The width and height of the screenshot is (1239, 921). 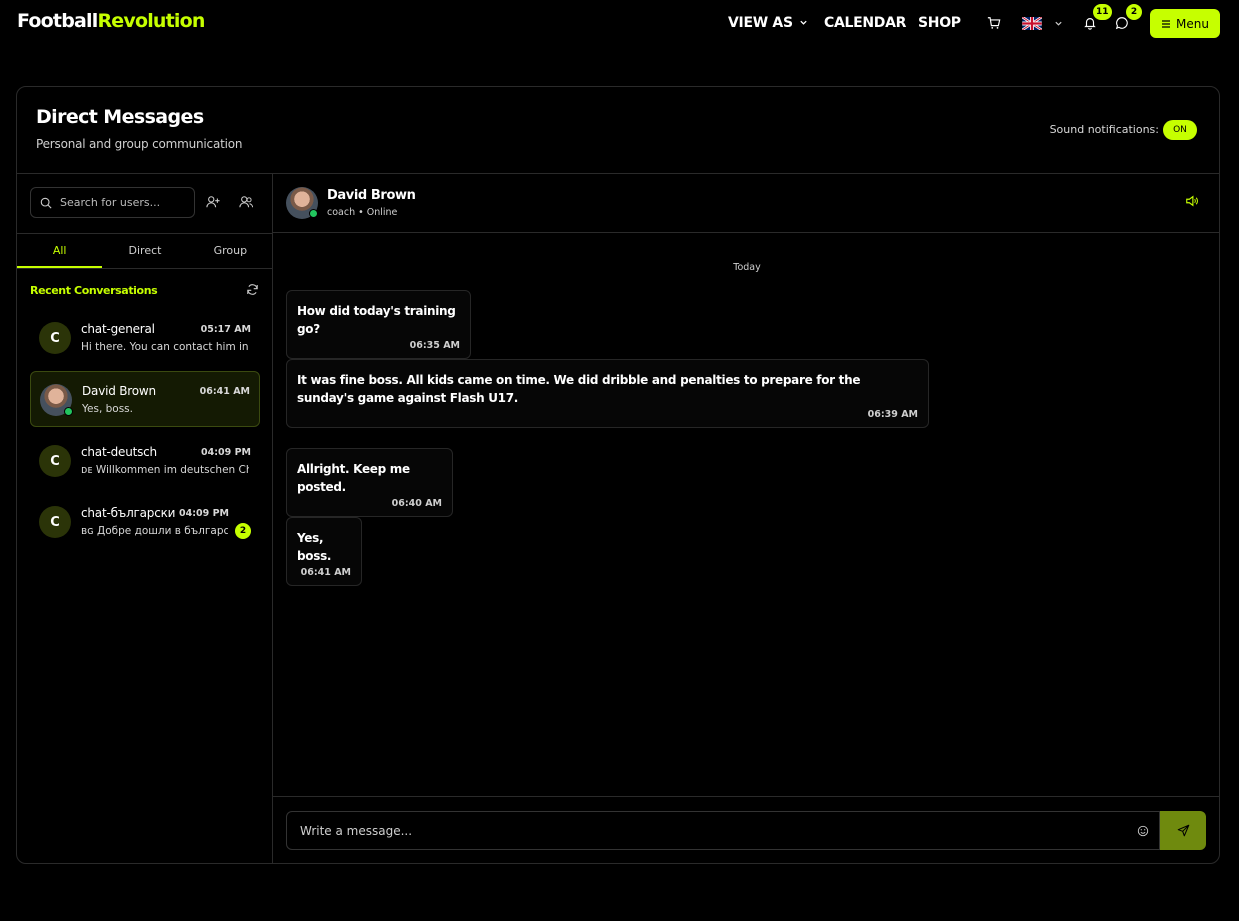 What do you see at coordinates (118, 329) in the screenshot?
I see `conversation-name: chat-general` at bounding box center [118, 329].